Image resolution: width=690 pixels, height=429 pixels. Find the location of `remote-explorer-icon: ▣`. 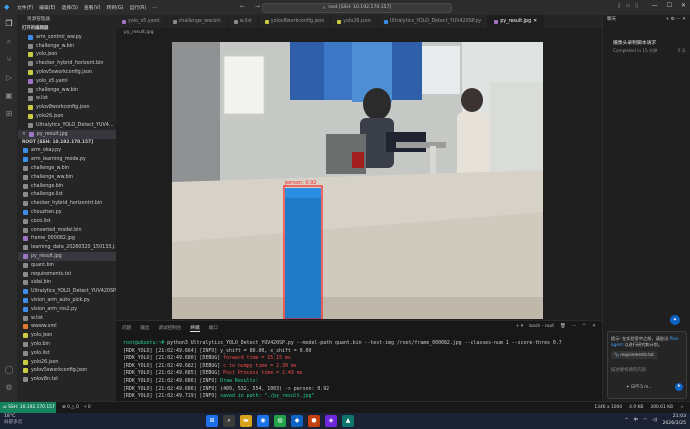

remote-explorer-icon: ▣ is located at coordinates (9, 96).